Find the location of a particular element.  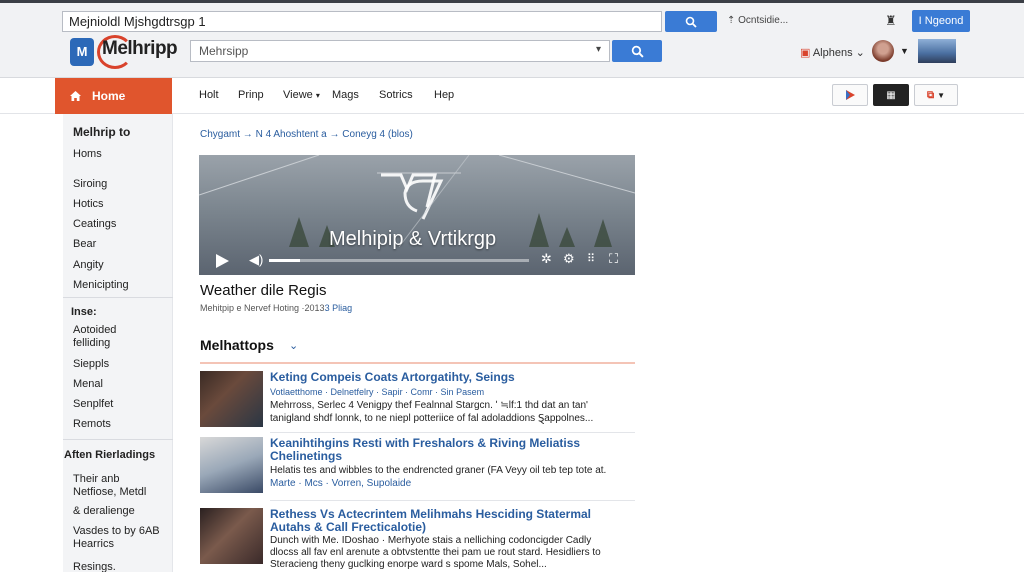

signin-button: I Ngeond is located at coordinates (941, 21).